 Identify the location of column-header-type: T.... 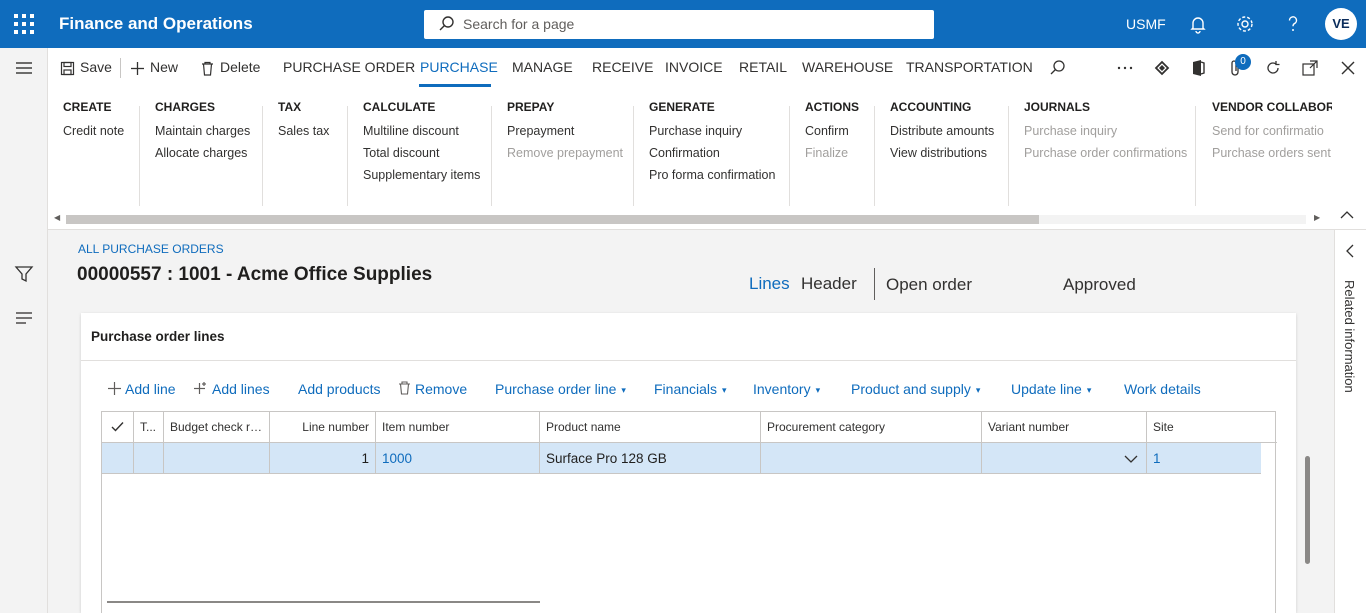
(149, 427).